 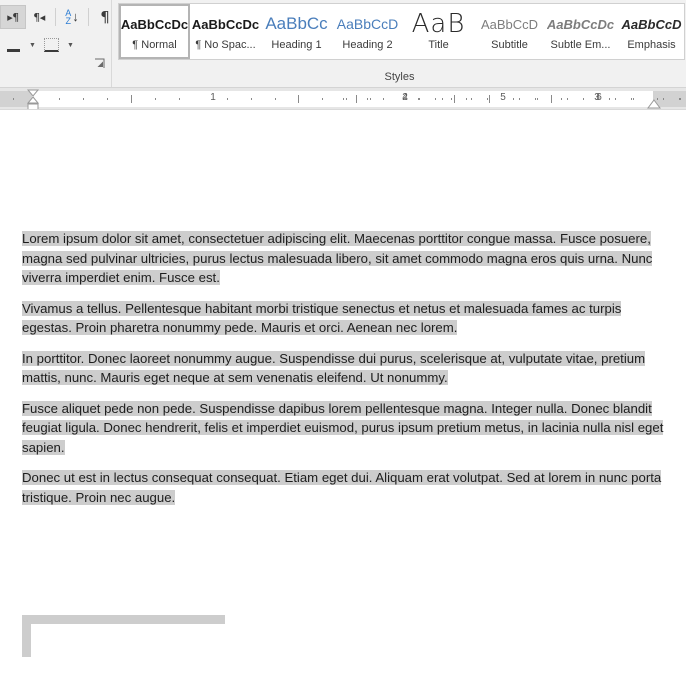 What do you see at coordinates (399, 77) in the screenshot?
I see `styles-group-label: Styles` at bounding box center [399, 77].